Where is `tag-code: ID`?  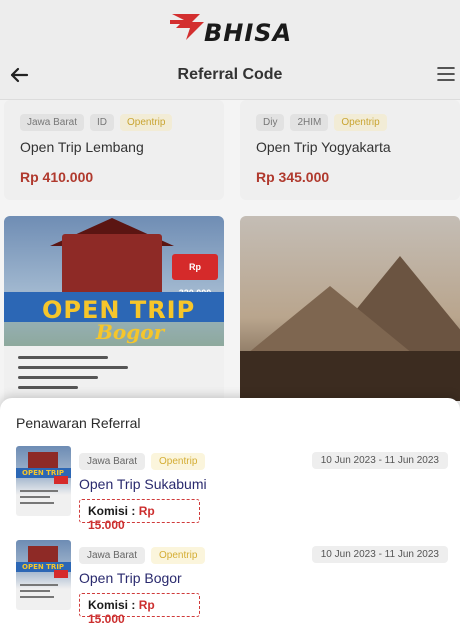 tag-code: ID is located at coordinates (102, 122).